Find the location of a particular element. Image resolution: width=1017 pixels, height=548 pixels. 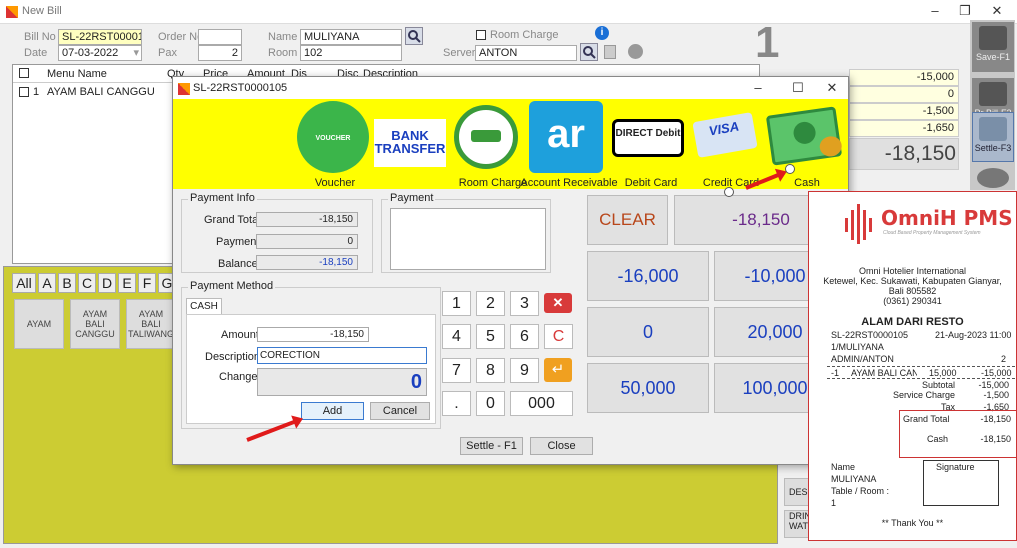

search-guest-icon is located at coordinates (414, 36).